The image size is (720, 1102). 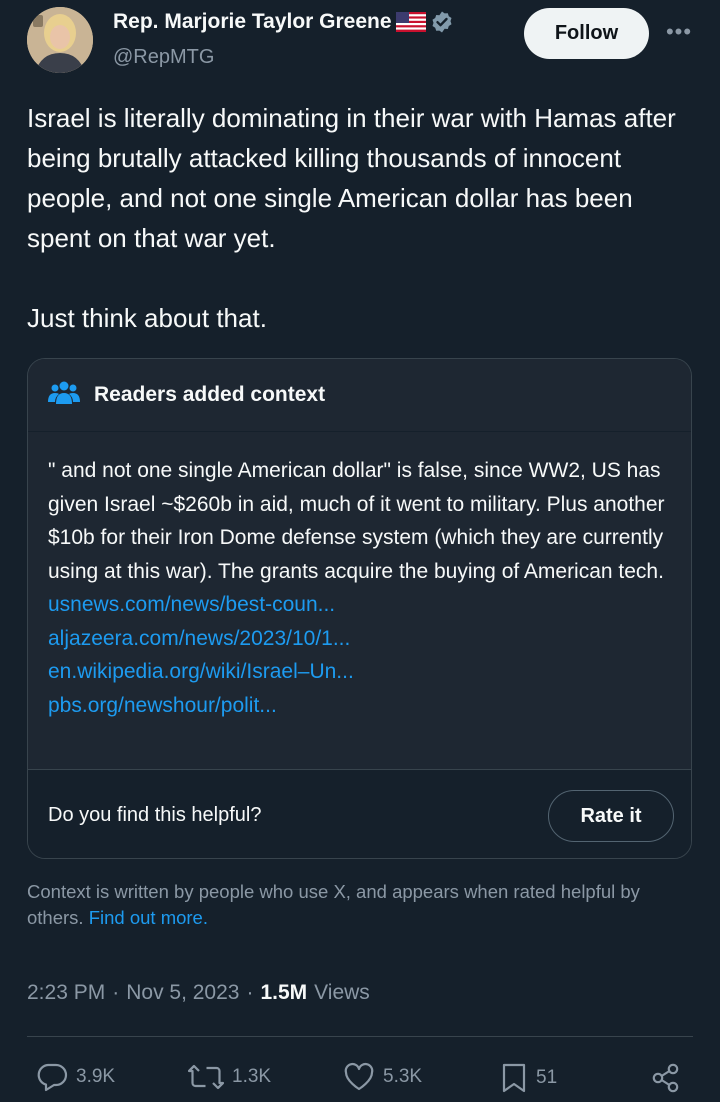 What do you see at coordinates (182, 993) in the screenshot?
I see `tweet-date: Nov 5, 2023` at bounding box center [182, 993].